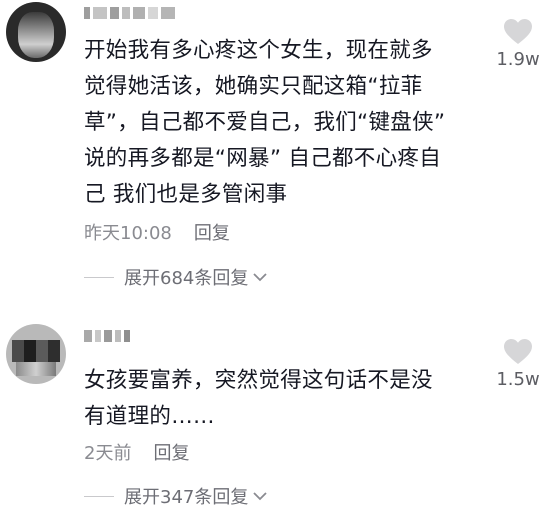 The height and width of the screenshot is (522, 550). What do you see at coordinates (128, 233) in the screenshot?
I see `comment-time: 昨天10:08` at bounding box center [128, 233].